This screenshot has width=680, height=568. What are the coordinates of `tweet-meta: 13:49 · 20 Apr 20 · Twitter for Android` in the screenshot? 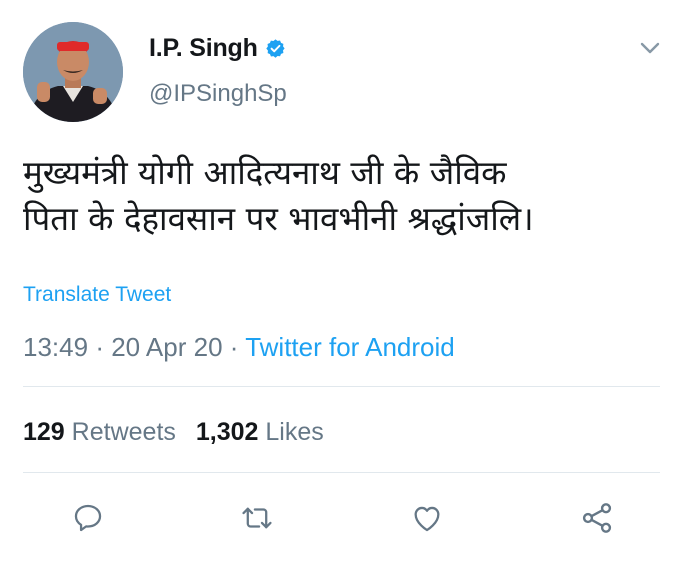 It's located at (239, 347).